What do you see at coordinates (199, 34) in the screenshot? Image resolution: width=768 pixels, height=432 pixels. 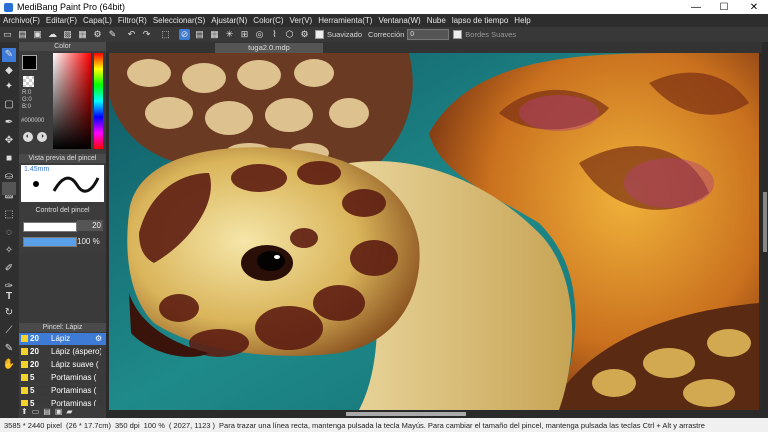 I see `snap-parallel-icon: ▤` at bounding box center [199, 34].